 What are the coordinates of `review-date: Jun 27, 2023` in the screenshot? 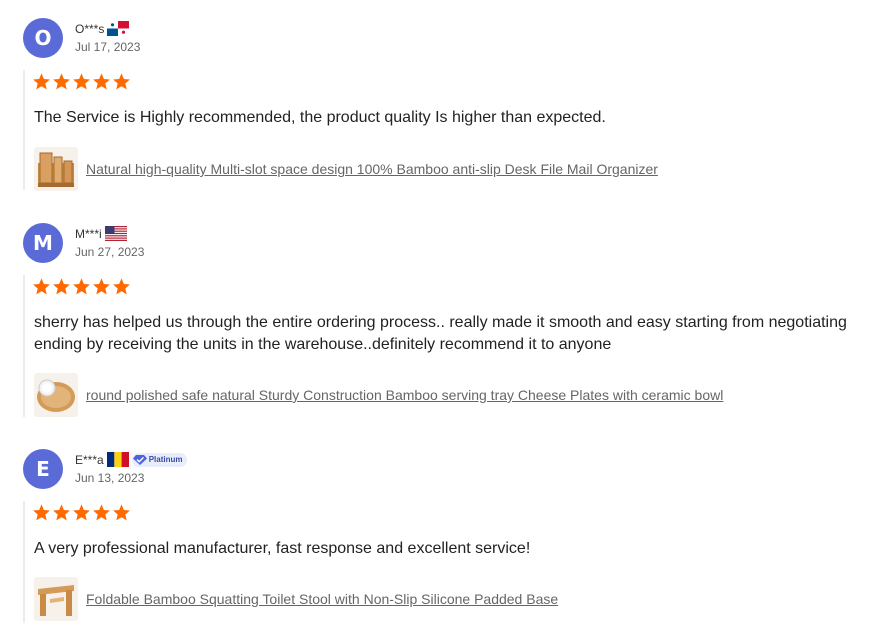 It's located at (110, 252).